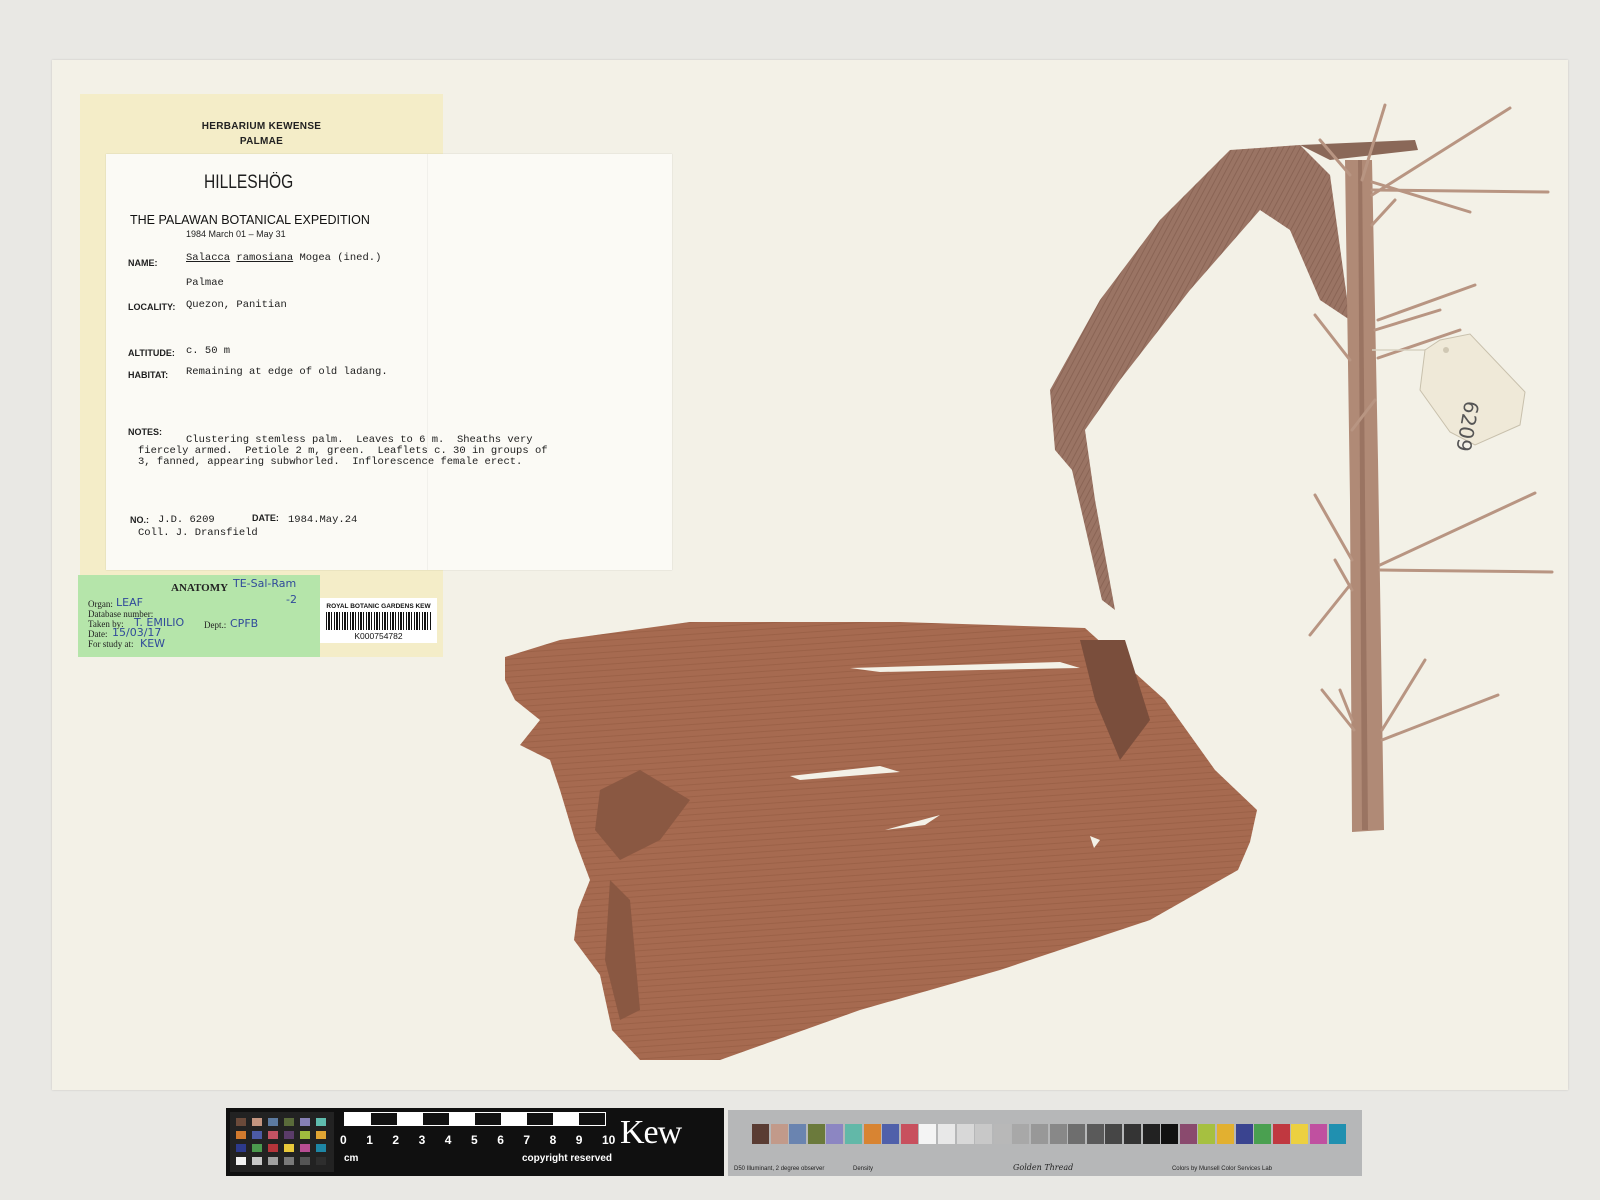 The height and width of the screenshot is (1200, 1600). I want to click on barcode-institution: ROYAL BOTANIC GARDENS KEW, so click(378, 606).